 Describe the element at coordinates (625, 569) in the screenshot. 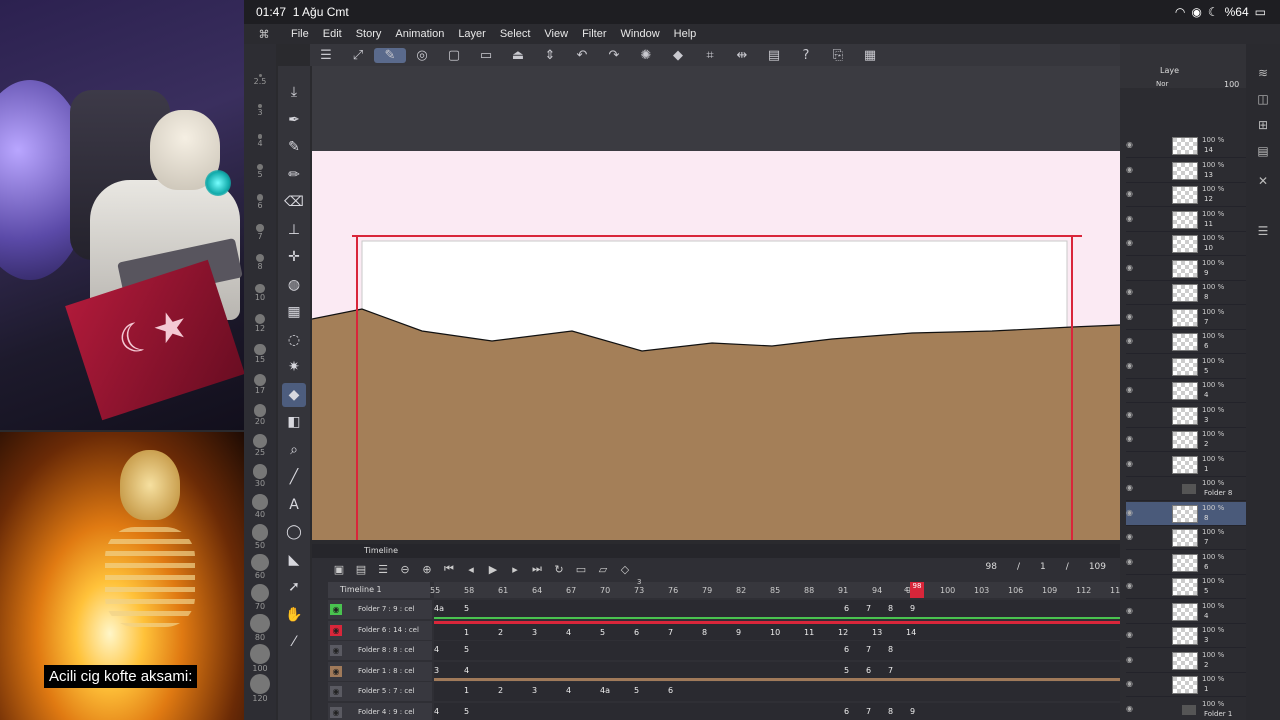

I see `keyframe-icon: ◇` at that location.